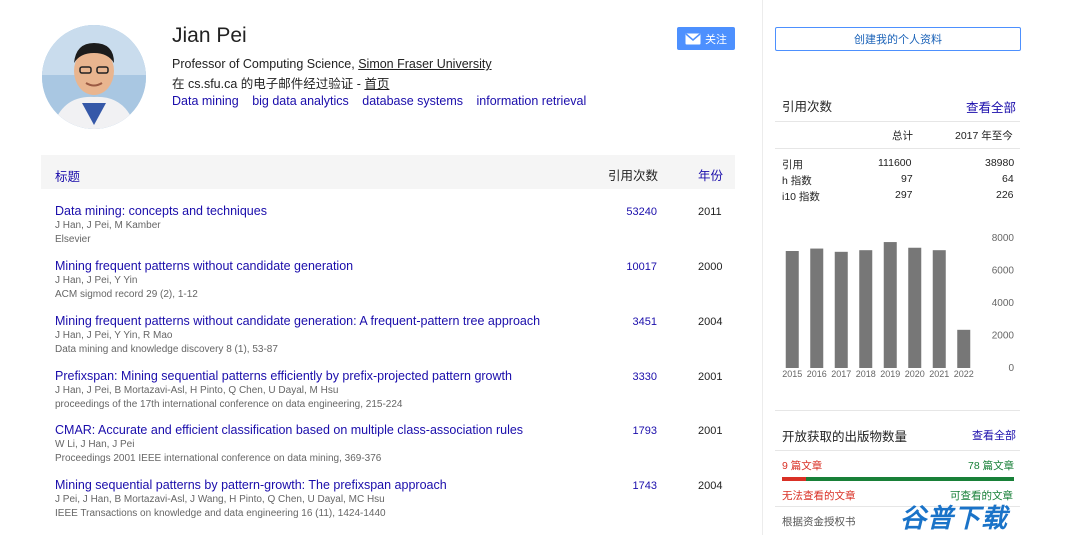 The height and width of the screenshot is (535, 1080). Describe the element at coordinates (693, 38) in the screenshot. I see `mail-icon` at that location.